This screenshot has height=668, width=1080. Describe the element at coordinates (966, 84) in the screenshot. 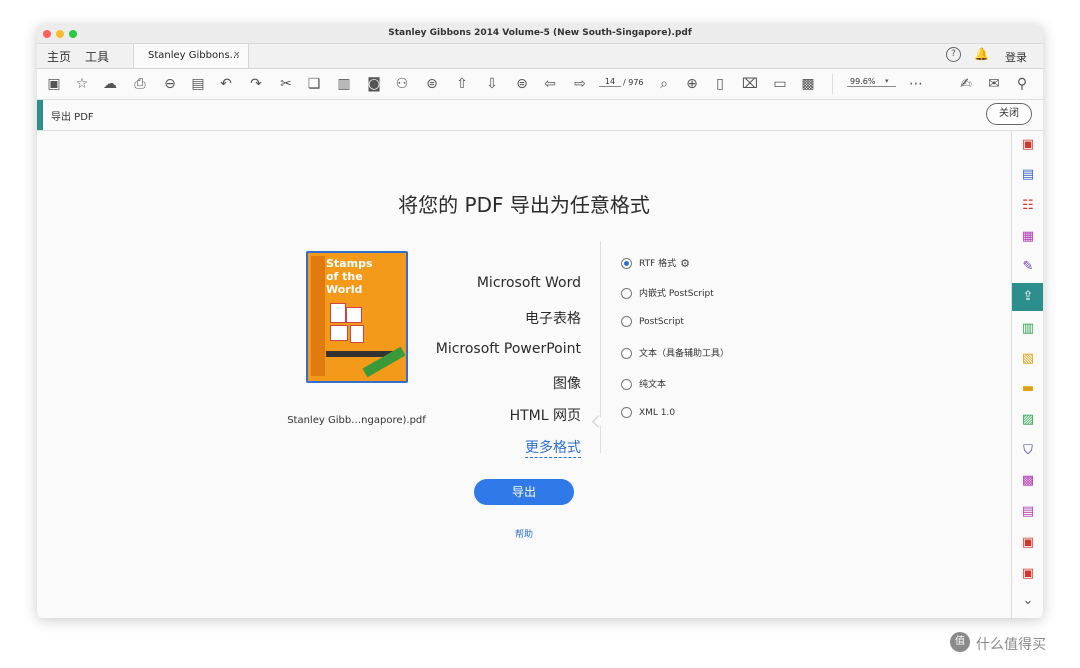

I see `sign-icon: ✍` at that location.